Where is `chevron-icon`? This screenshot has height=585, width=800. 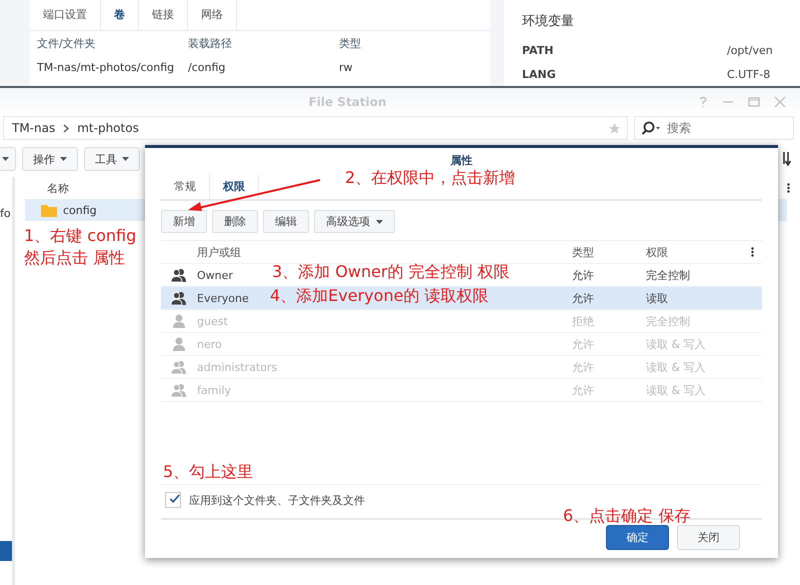 chevron-icon is located at coordinates (66, 128).